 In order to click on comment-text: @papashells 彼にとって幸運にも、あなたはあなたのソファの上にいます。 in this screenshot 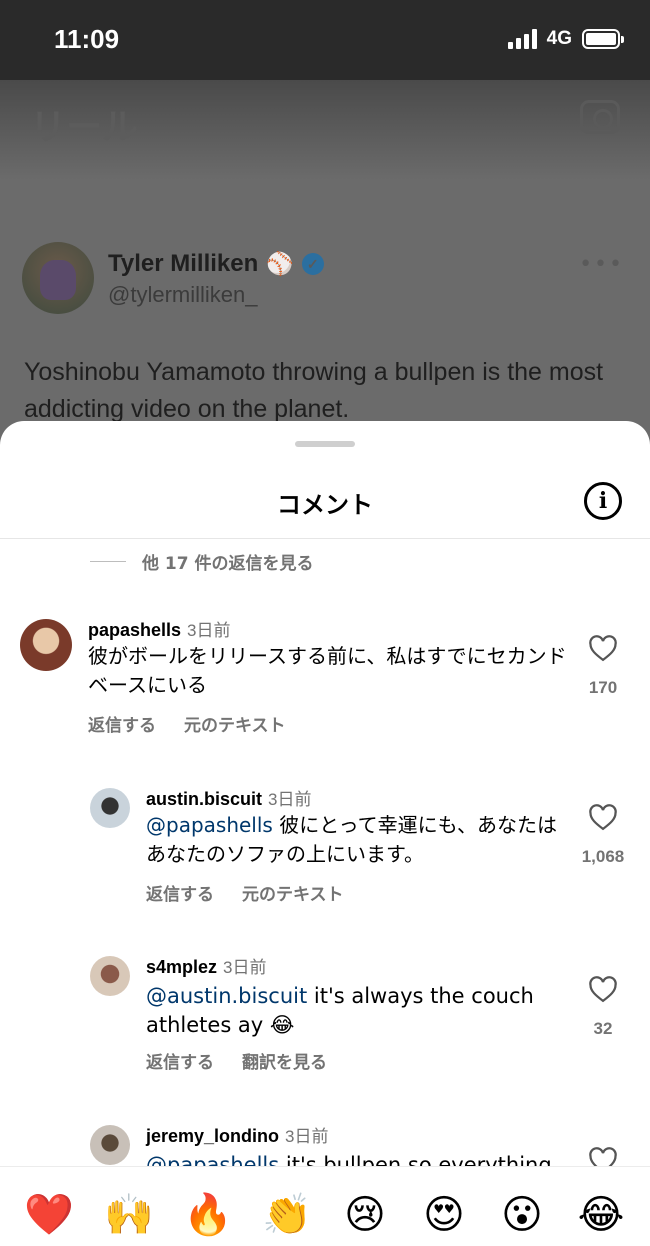, I will do `click(356, 840)`.